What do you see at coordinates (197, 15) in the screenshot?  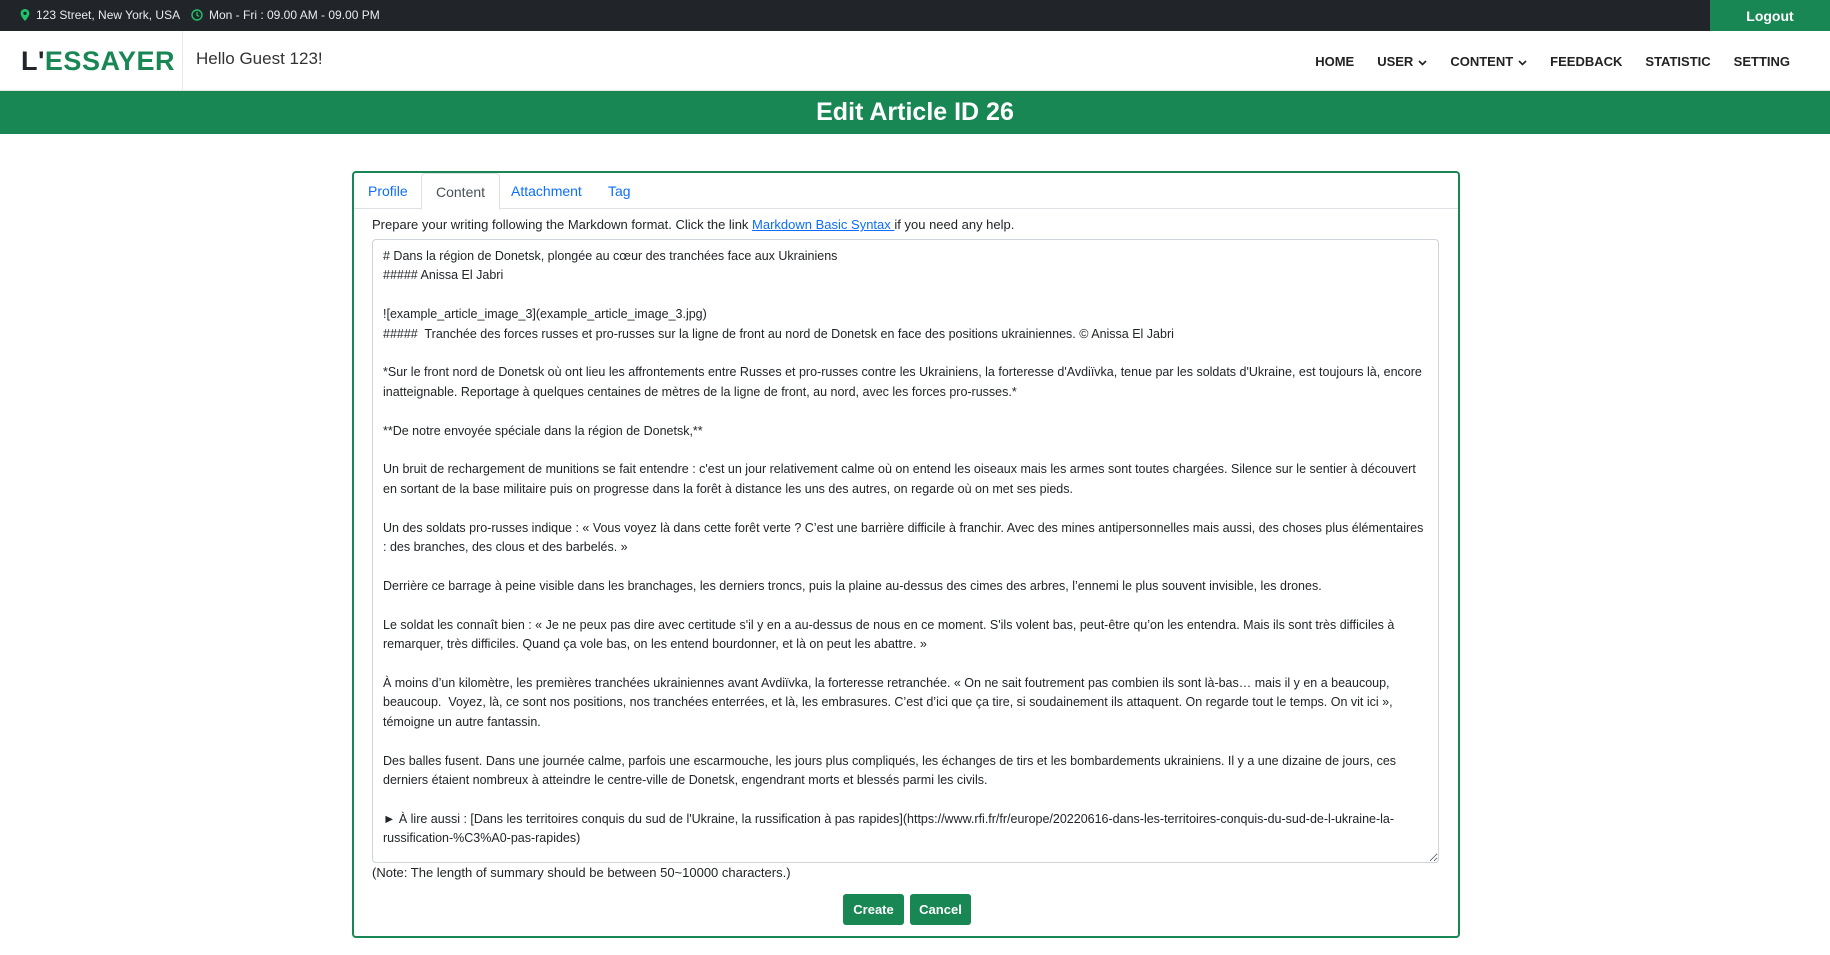 I see `clock-icon` at bounding box center [197, 15].